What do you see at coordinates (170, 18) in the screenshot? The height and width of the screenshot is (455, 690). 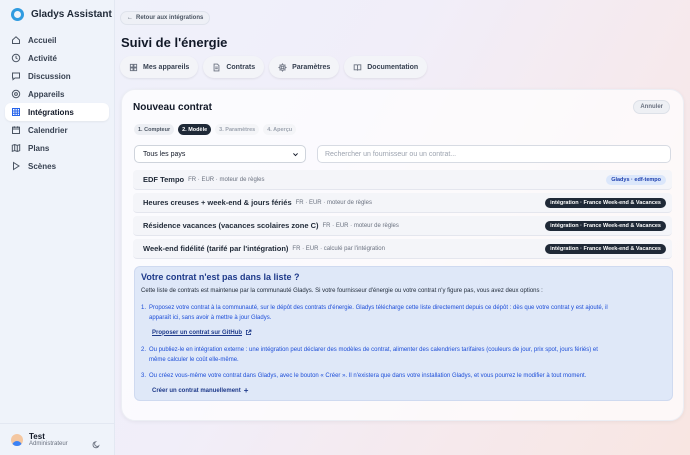 I see `back-button-label: Retour aux intégrations` at bounding box center [170, 18].